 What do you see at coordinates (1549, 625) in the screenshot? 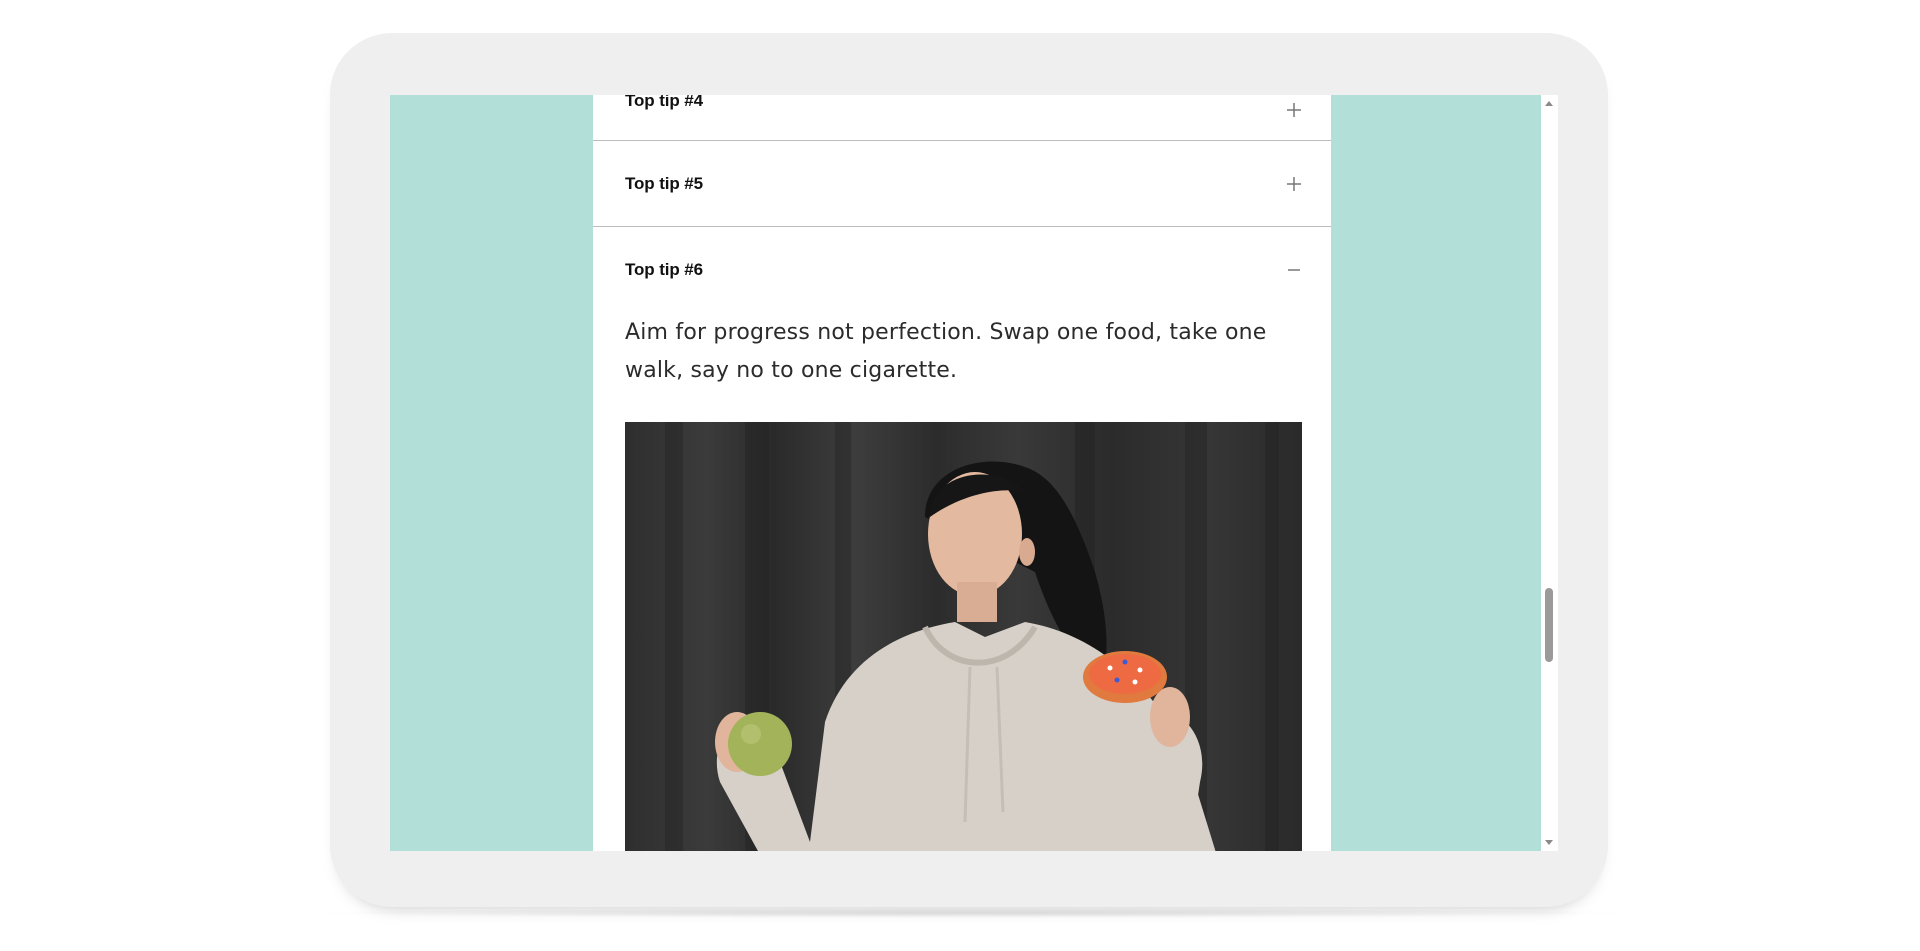
I see `scrollbar-thumb` at bounding box center [1549, 625].